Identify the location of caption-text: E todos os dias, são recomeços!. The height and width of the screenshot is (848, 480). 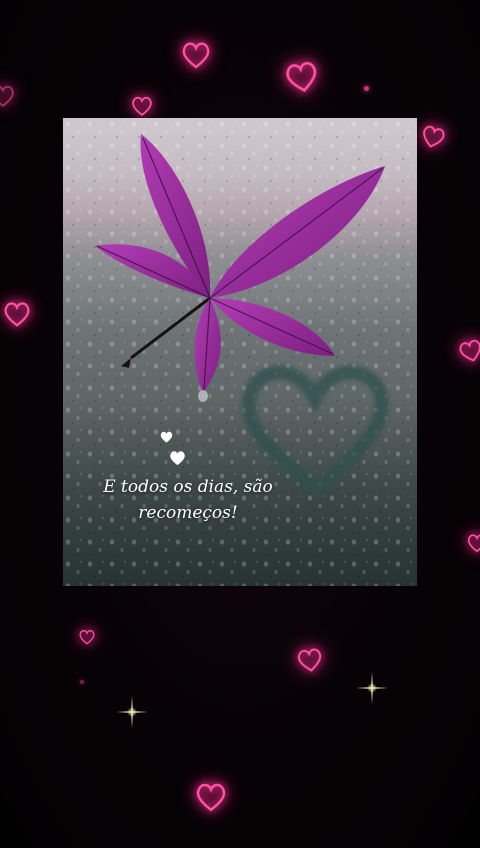
(188, 500).